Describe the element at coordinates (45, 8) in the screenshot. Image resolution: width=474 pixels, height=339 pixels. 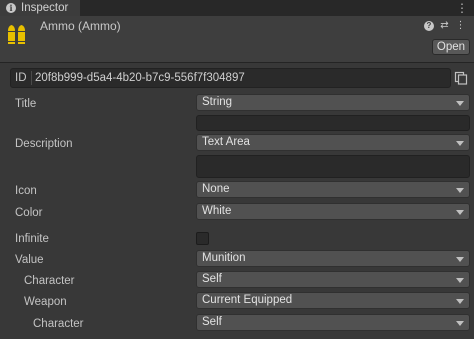
I see `tab-inspector-label: Inspector` at that location.